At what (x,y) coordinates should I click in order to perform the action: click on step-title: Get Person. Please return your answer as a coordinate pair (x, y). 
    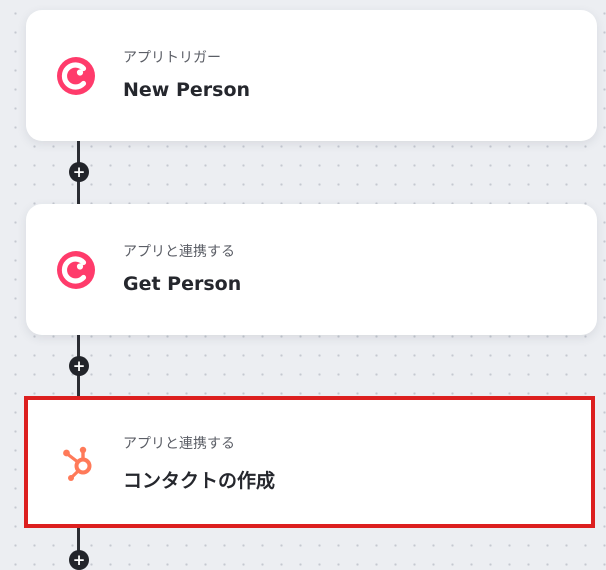
    Looking at the image, I should click on (182, 284).